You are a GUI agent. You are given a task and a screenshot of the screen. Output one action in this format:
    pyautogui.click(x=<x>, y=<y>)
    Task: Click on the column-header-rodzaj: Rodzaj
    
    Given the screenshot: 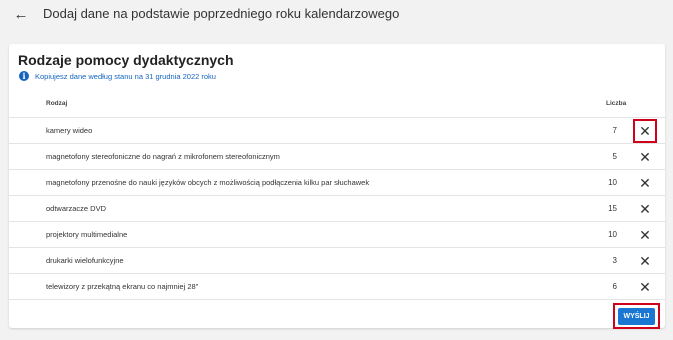 What is the action you would take?
    pyautogui.click(x=57, y=103)
    